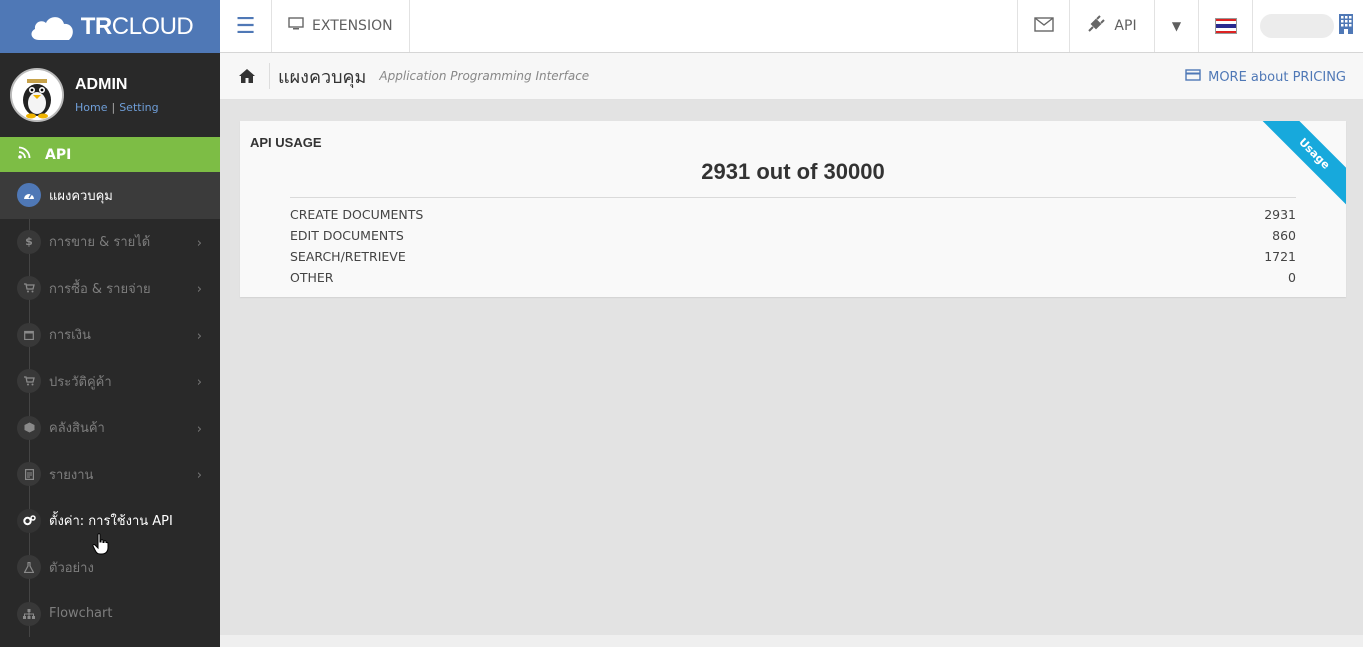 The height and width of the screenshot is (647, 1363). What do you see at coordinates (71, 475) in the screenshot?
I see `sidebar-item-label: รายงาน` at bounding box center [71, 475].